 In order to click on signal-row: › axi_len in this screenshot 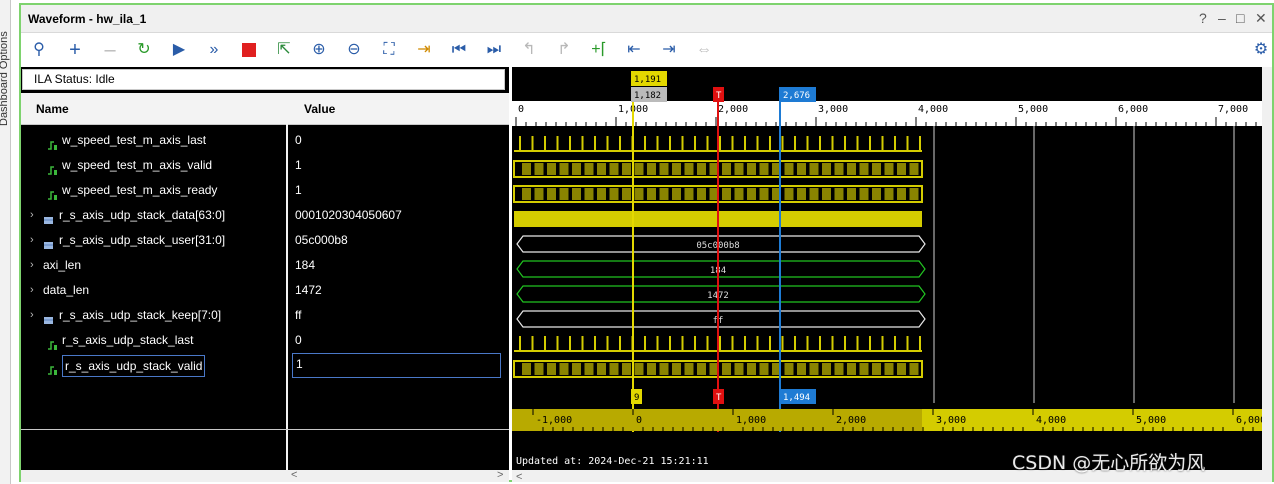, I will do `click(153, 265)`.